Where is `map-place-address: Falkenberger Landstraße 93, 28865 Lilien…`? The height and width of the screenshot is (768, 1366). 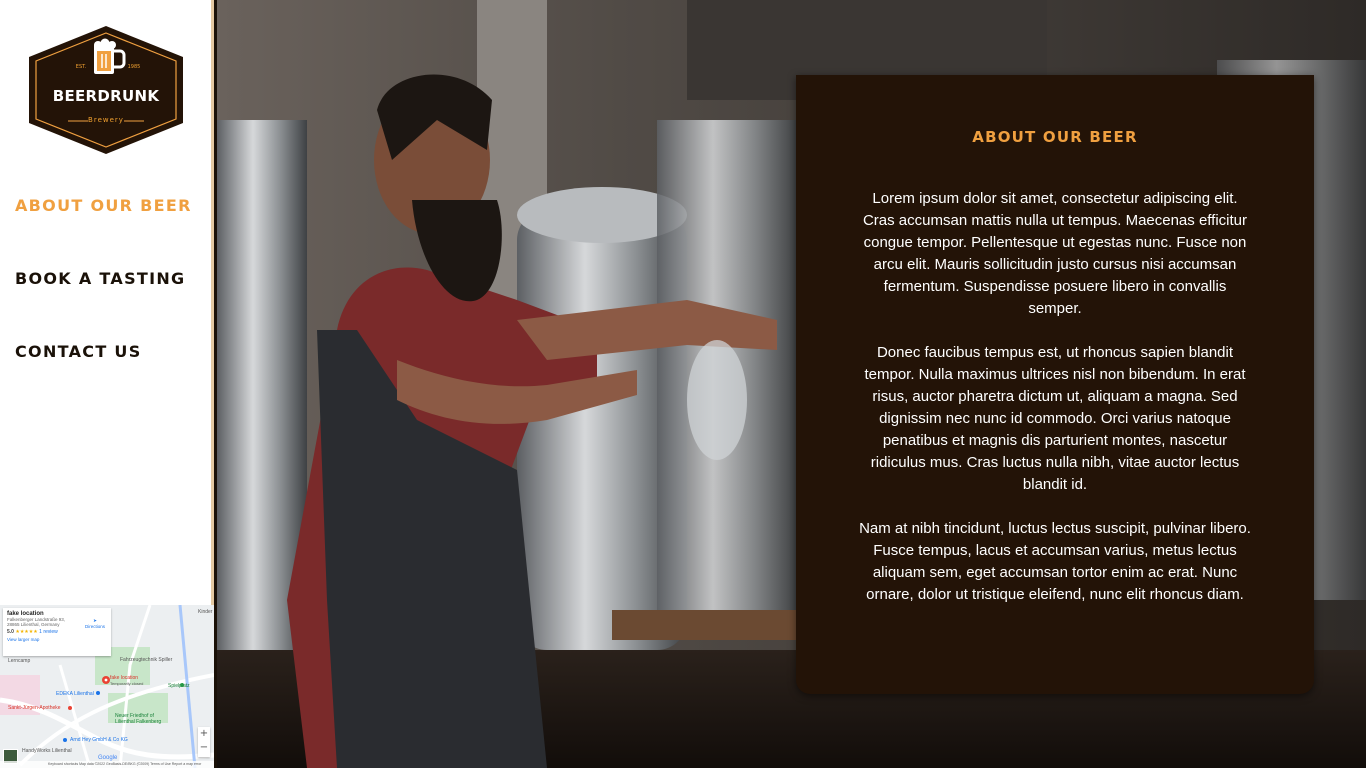 map-place-address: Falkenberger Landstraße 93, 28865 Lilien… is located at coordinates (36, 622).